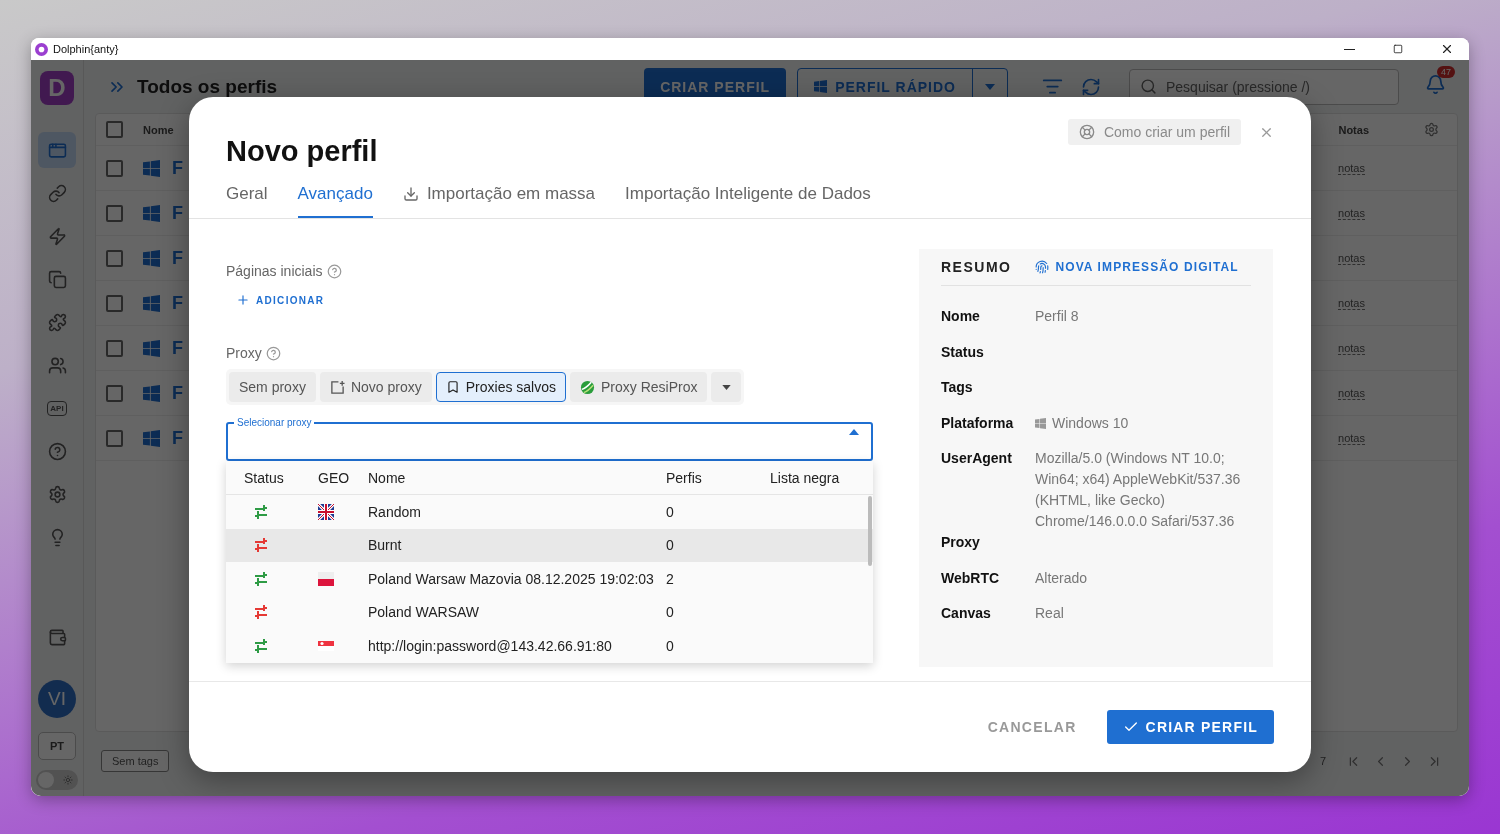  Describe the element at coordinates (1435, 84) in the screenshot. I see `bell-icon` at that location.